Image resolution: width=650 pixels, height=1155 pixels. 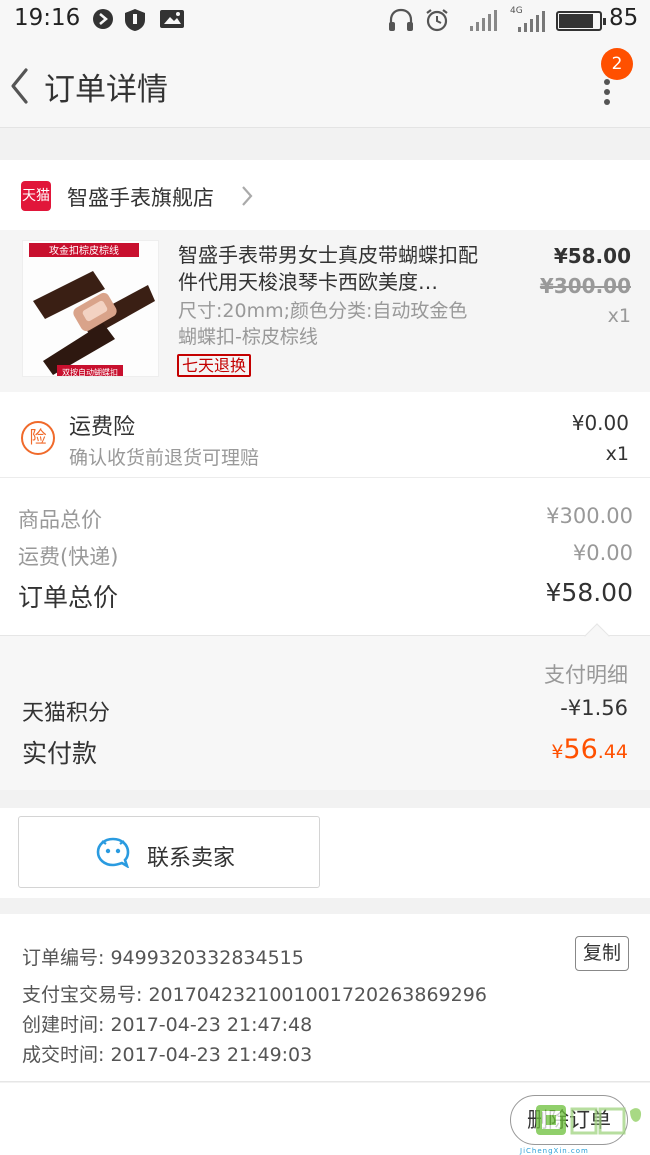 I want to click on insurance-title: 运费险, so click(x=102, y=427).